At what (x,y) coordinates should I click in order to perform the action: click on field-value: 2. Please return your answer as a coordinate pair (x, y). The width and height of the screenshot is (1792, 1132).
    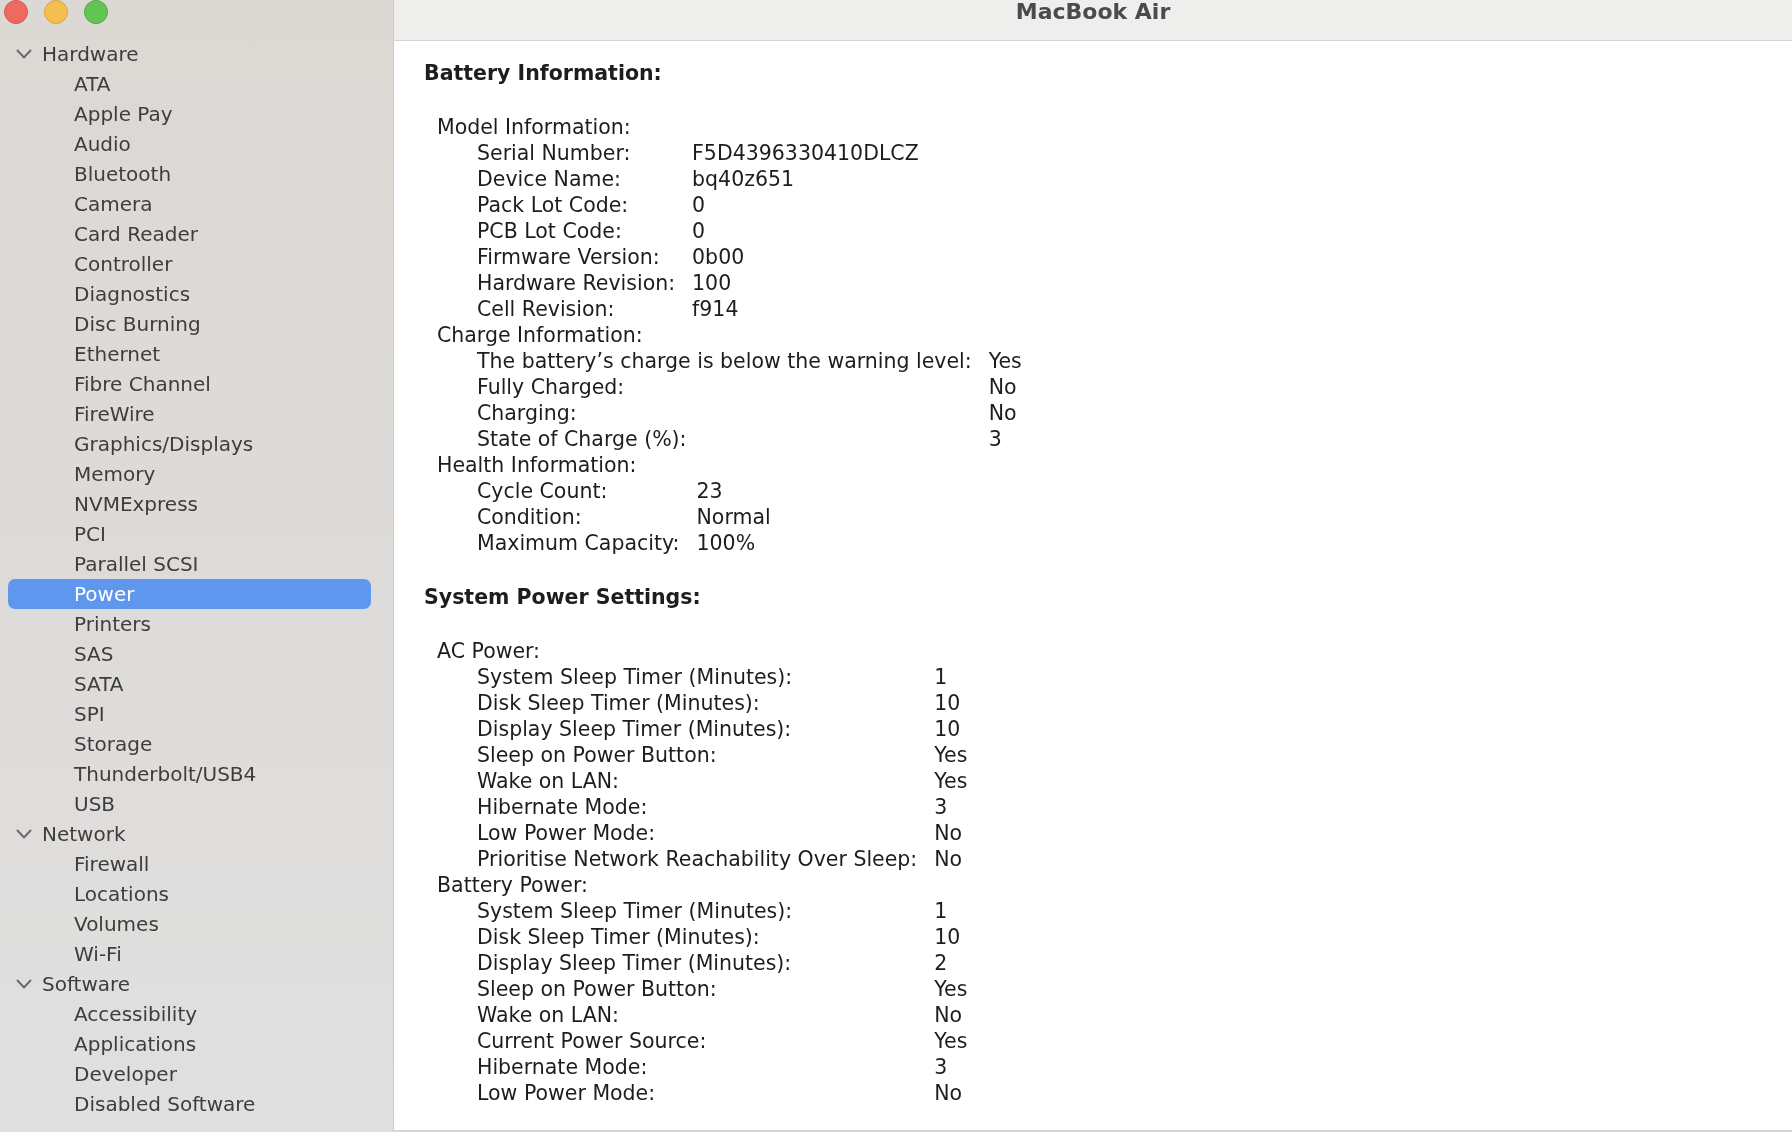
    Looking at the image, I should click on (941, 963).